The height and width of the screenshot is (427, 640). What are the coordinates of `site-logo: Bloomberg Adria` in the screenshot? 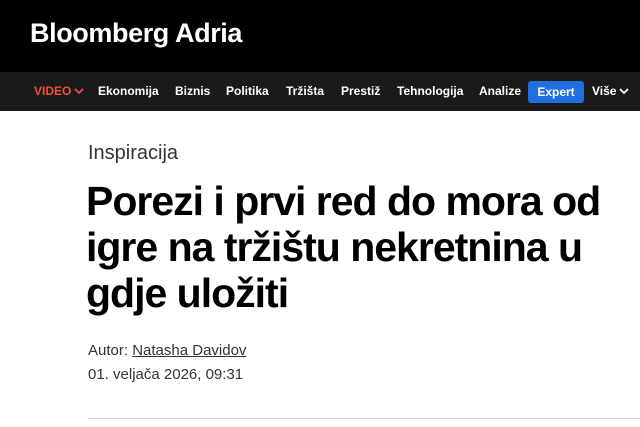 It's located at (136, 33).